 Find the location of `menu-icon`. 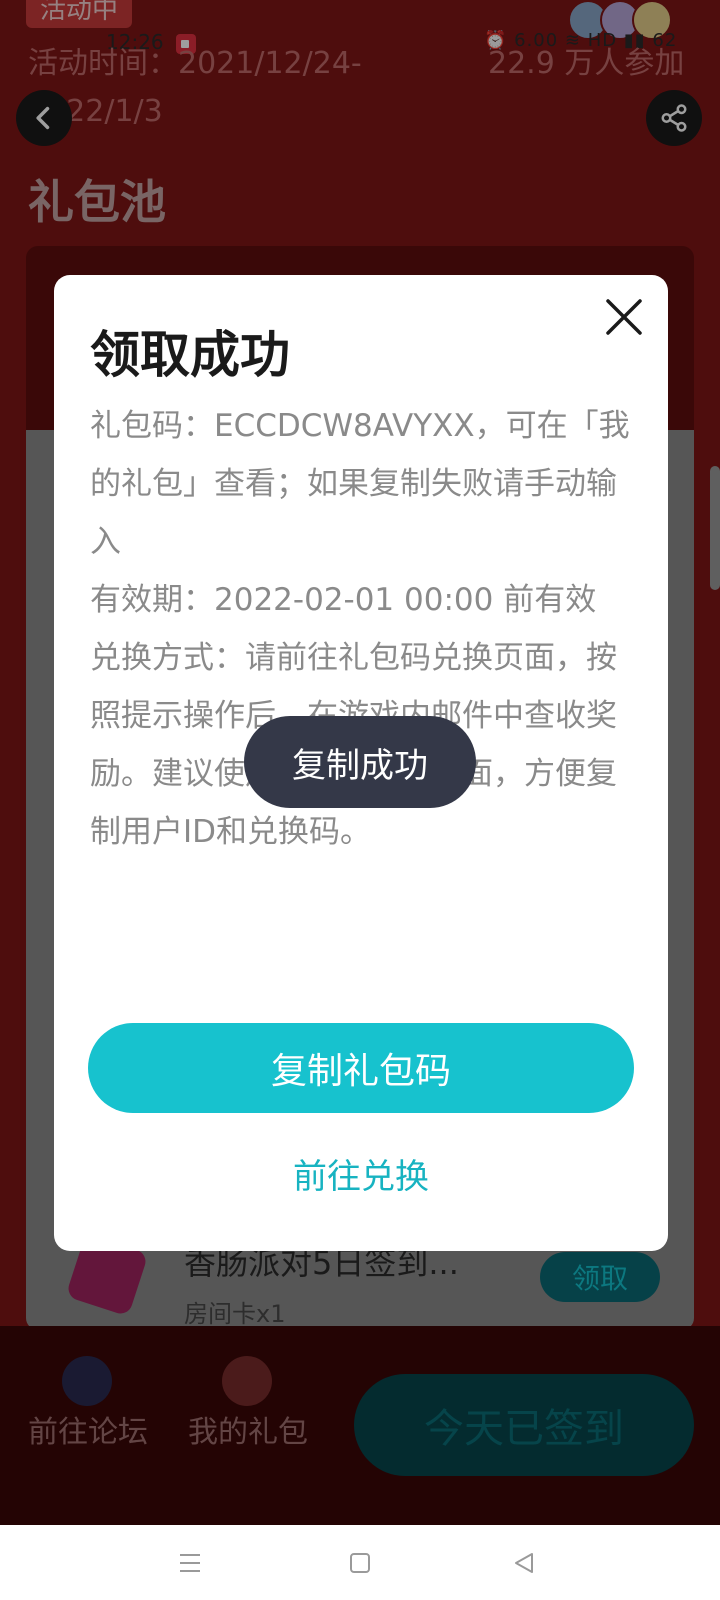

menu-icon is located at coordinates (190, 1563).